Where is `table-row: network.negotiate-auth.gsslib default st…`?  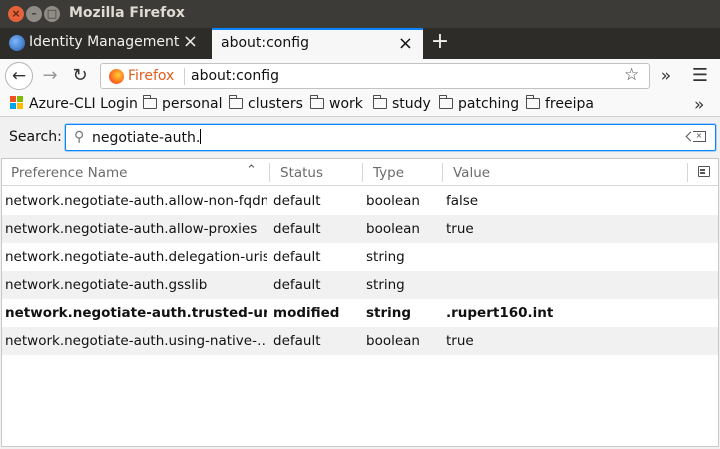 table-row: network.negotiate-auth.gsslib default st… is located at coordinates (360, 285).